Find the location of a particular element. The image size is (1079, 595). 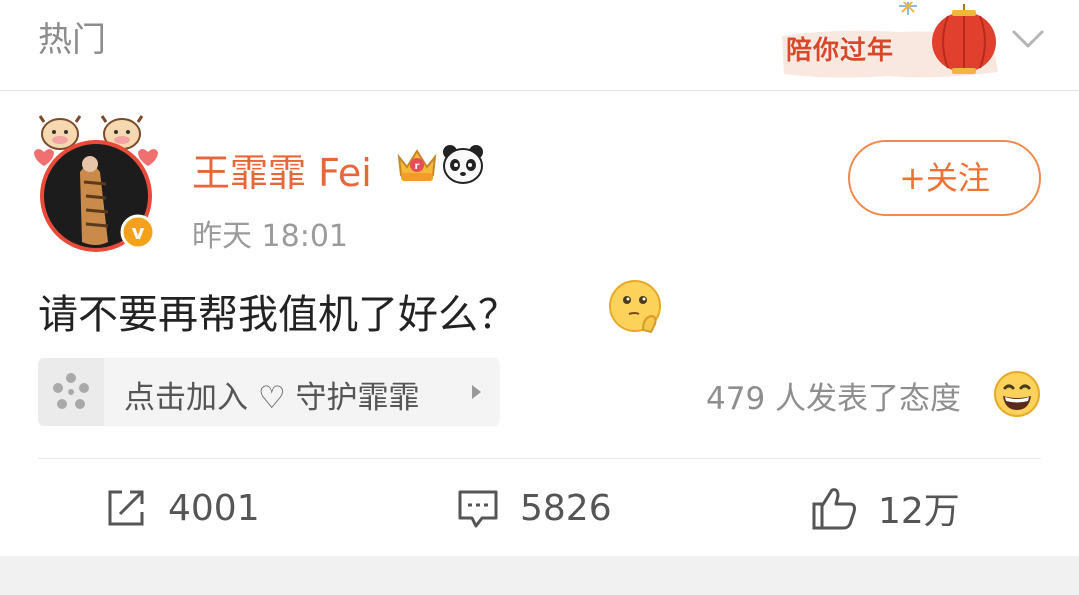

svg-text: v is located at coordinates (137, 232).